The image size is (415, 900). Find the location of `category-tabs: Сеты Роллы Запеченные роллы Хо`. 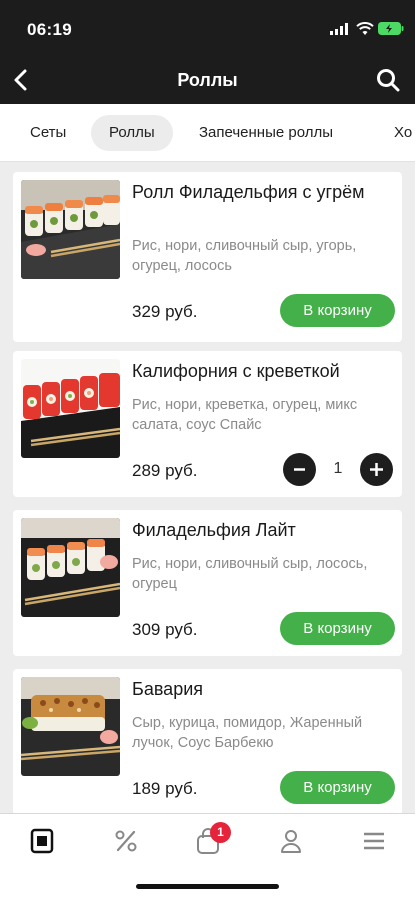

category-tabs: Сеты Роллы Запеченные роллы Хо is located at coordinates (207, 133).